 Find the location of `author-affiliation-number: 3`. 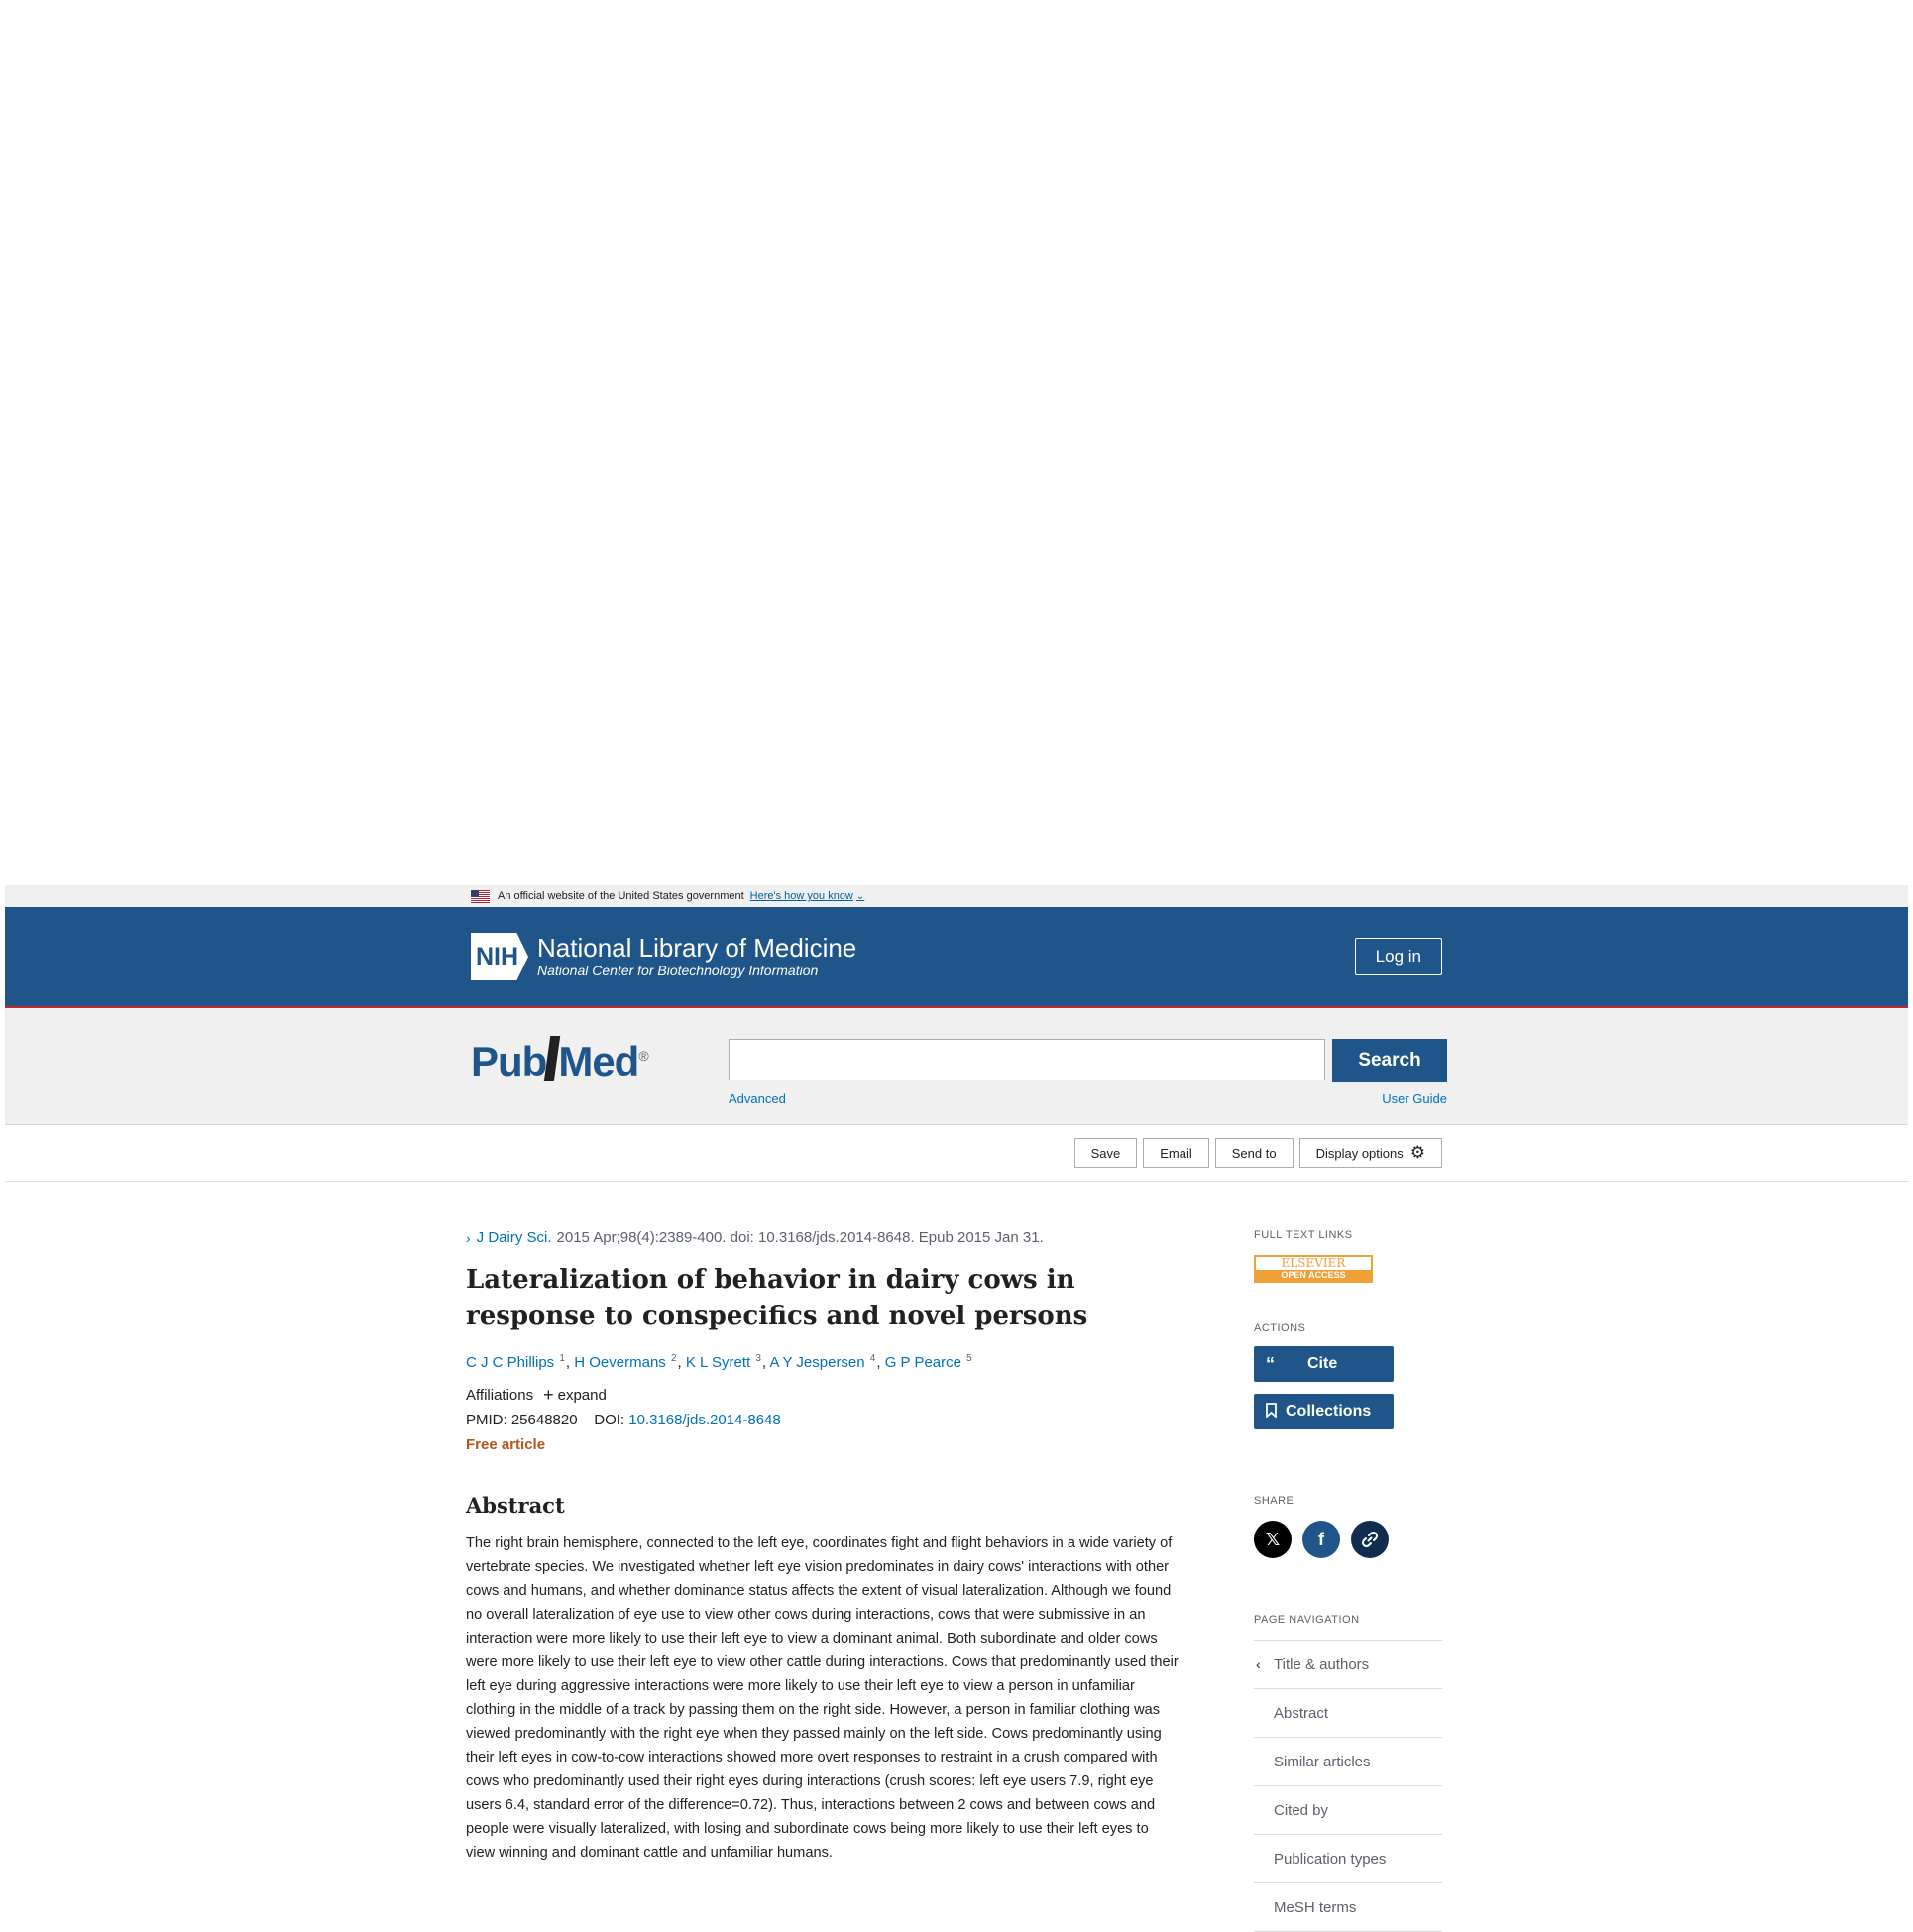

author-affiliation-number: 3 is located at coordinates (758, 1358).